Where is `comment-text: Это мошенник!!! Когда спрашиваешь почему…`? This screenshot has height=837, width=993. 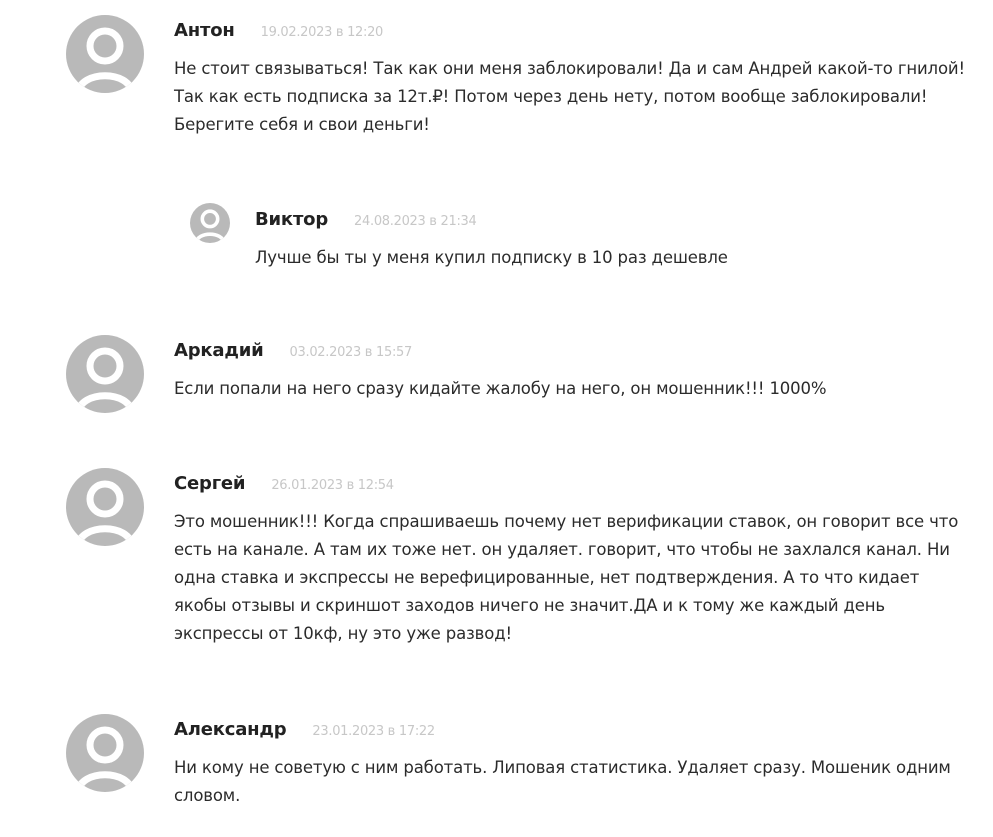 comment-text: Это мошенник!!! Когда спрашиваешь почему… is located at coordinates (566, 577).